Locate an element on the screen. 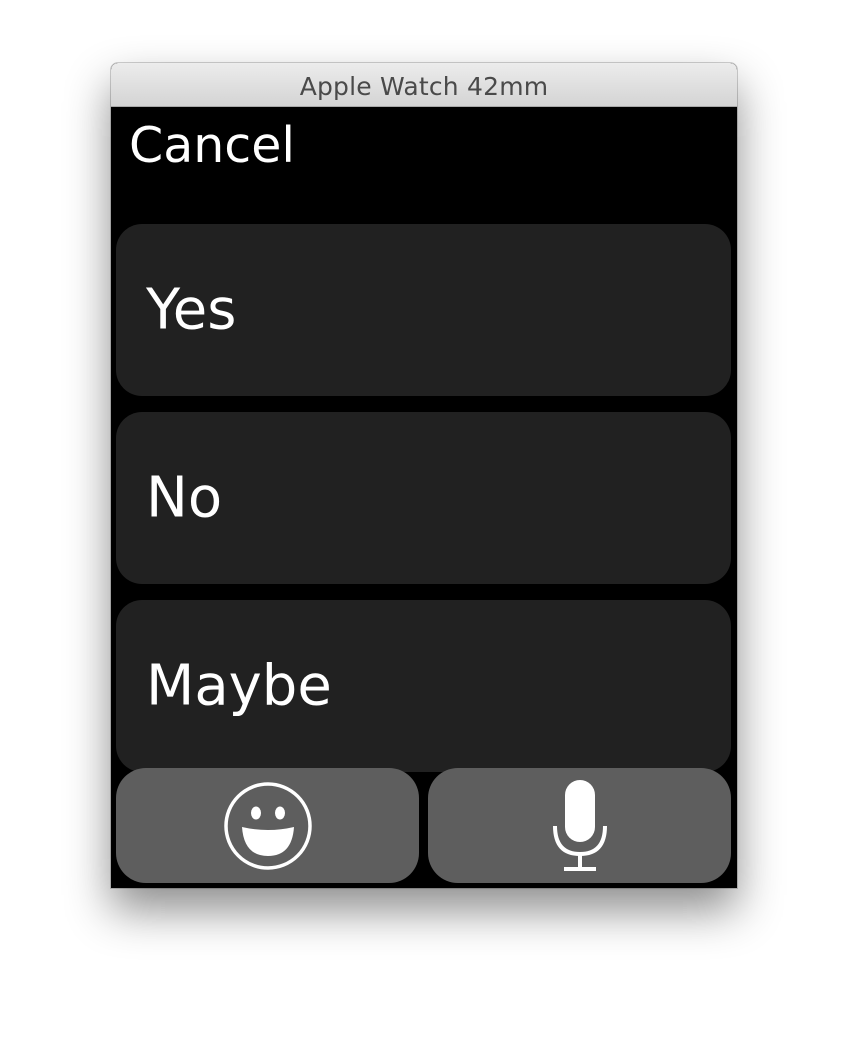 This screenshot has width=848, height=1048. window-titlebar: Apple Watch 42mm is located at coordinates (424, 85).